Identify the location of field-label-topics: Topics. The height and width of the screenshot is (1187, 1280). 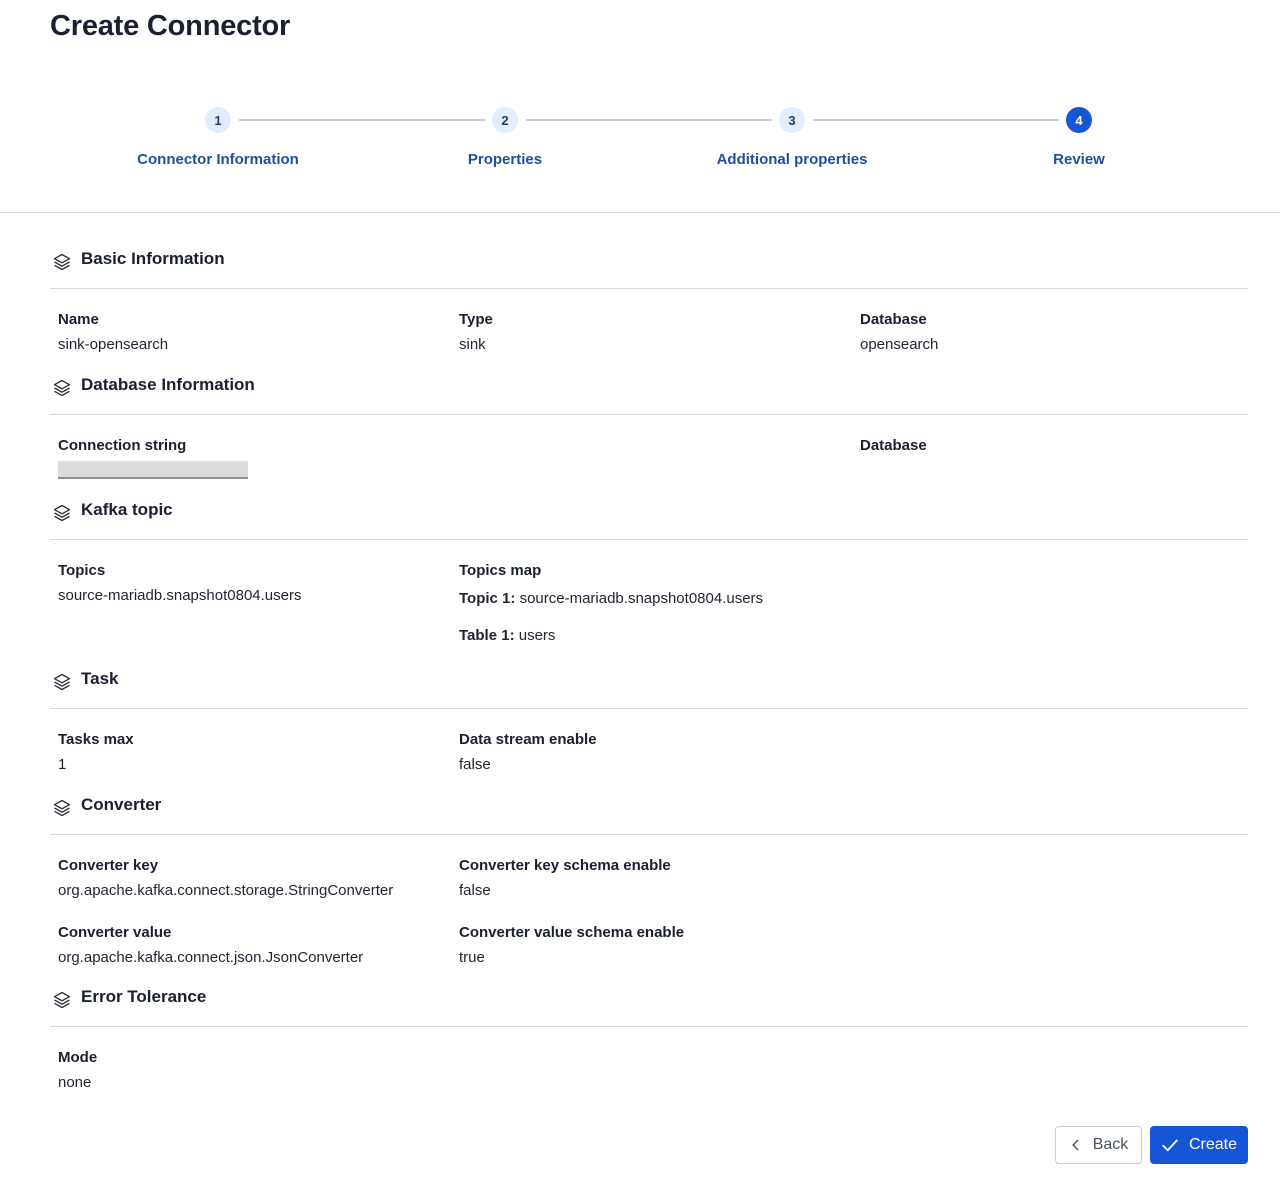
(82, 570).